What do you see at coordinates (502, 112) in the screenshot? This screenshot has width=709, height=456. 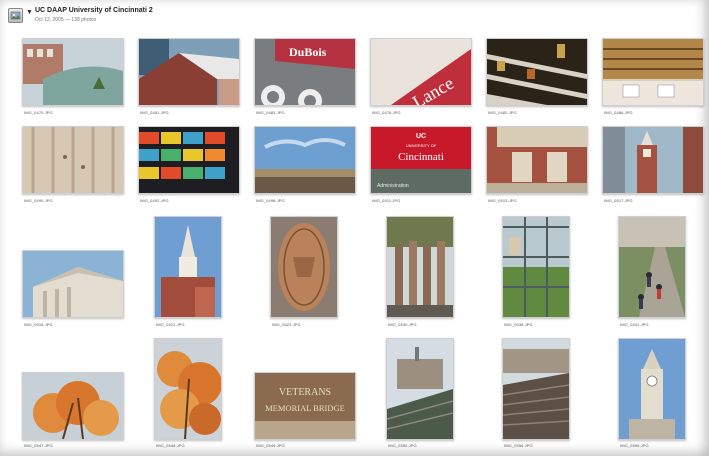 I see `photo-caption: IMG_0482.JPG` at bounding box center [502, 112].